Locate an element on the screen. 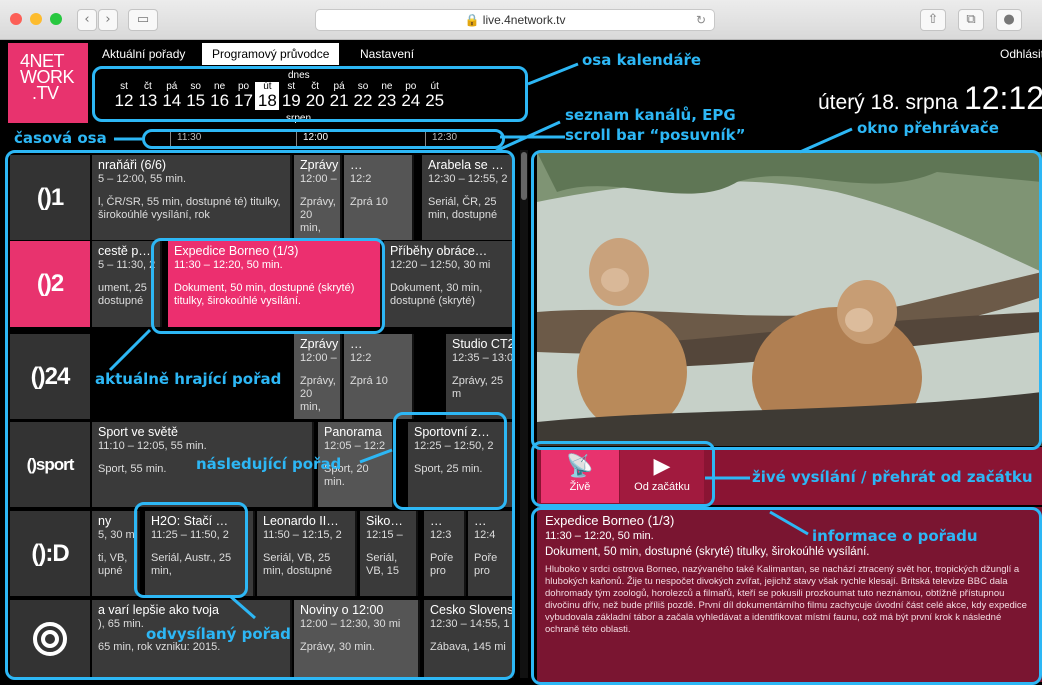  next-program-highlight is located at coordinates (450, 461).